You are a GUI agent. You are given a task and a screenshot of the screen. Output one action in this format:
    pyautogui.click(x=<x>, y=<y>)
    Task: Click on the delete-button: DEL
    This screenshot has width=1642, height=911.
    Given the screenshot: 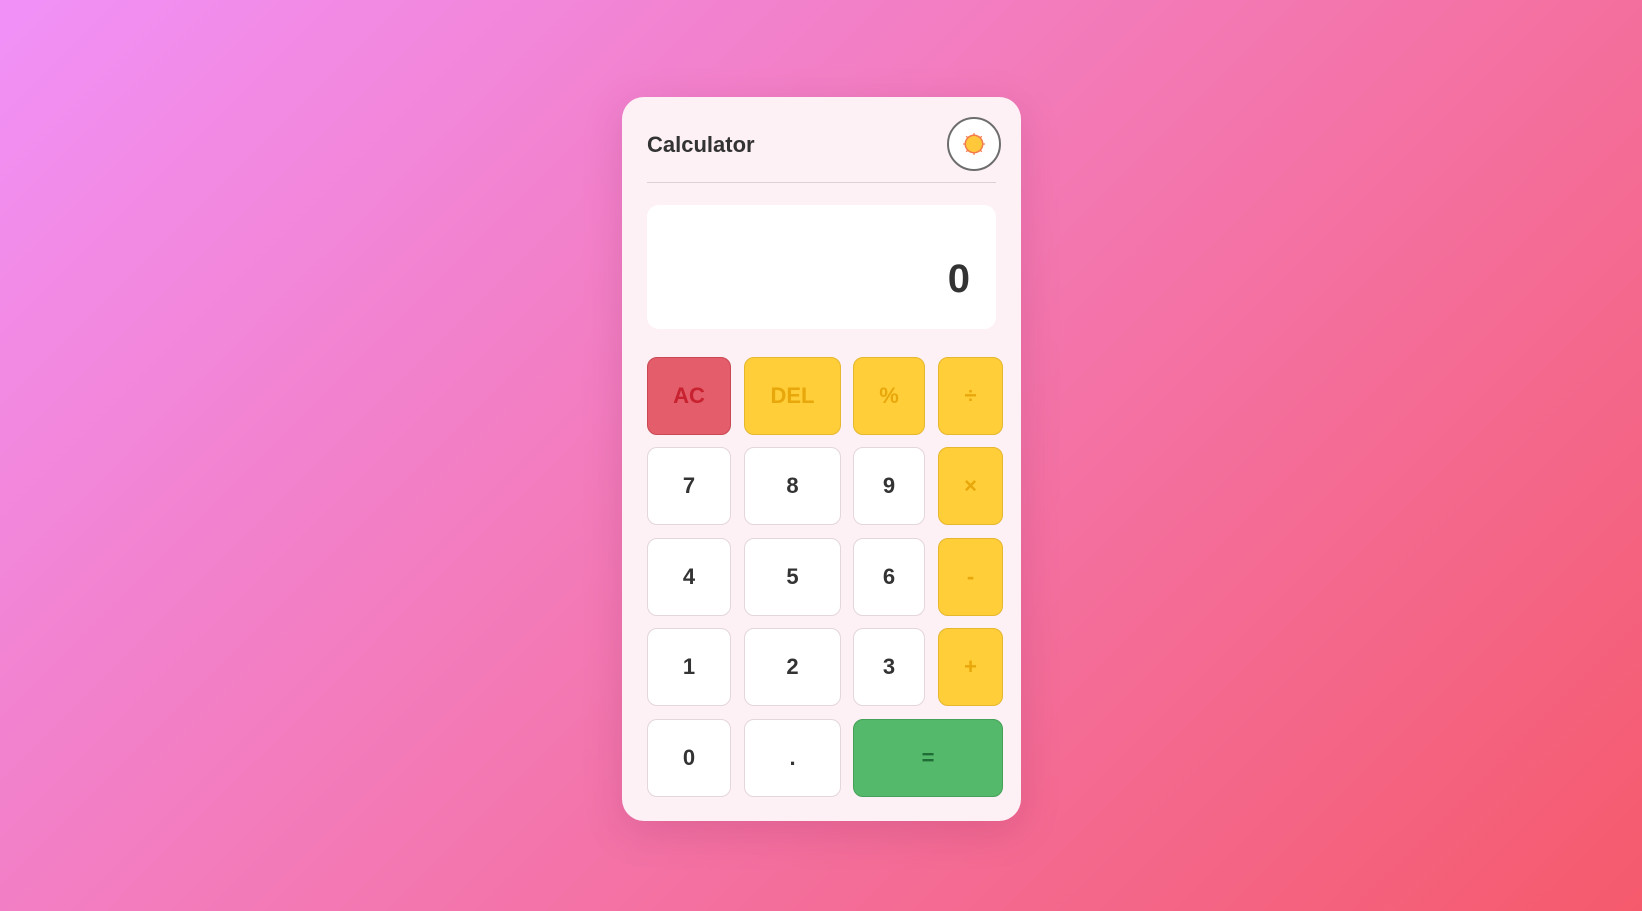 What is the action you would take?
    pyautogui.click(x=792, y=396)
    